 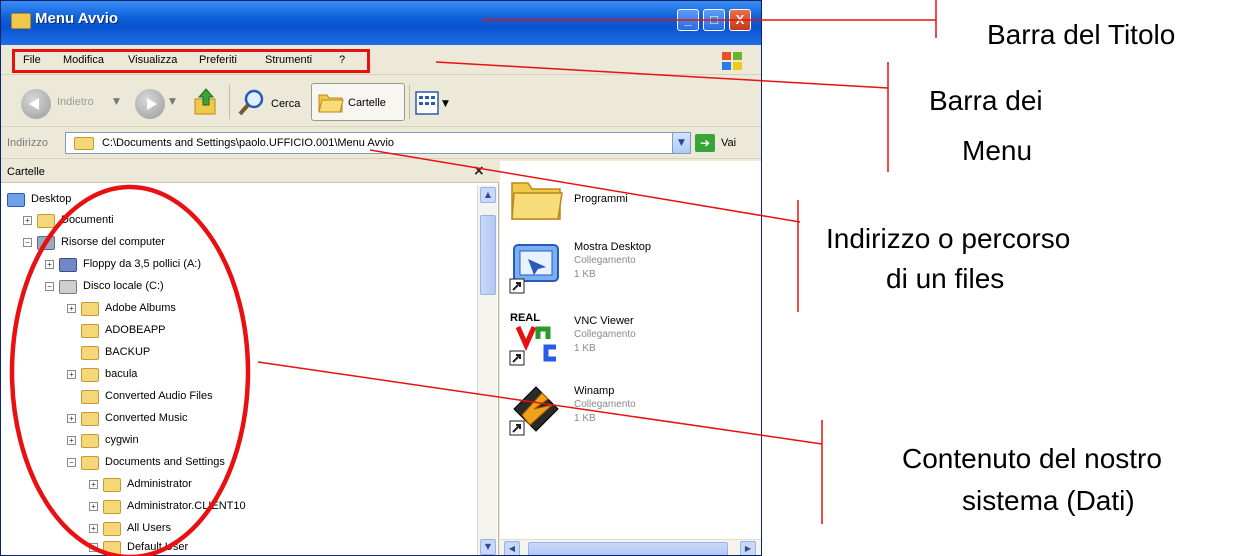 I want to click on annotation-content-line2: sistema (Dati), so click(x=1048, y=500).